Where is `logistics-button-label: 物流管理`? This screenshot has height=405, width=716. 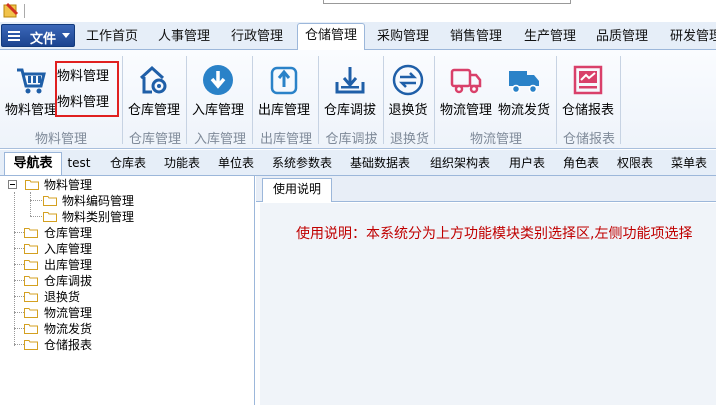 logistics-button-label: 物流管理 is located at coordinates (465, 110).